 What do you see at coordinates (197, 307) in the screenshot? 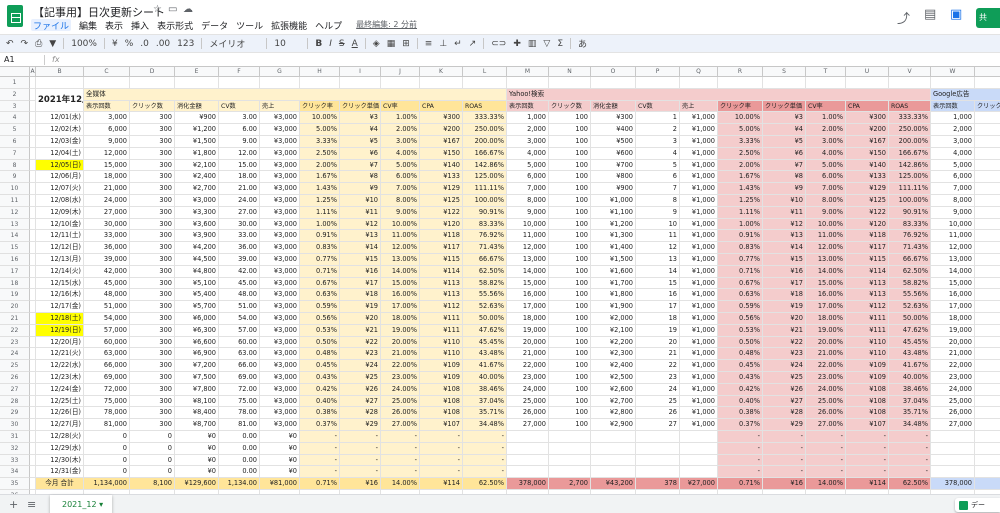
I see `cell: ¥5,700` at bounding box center [197, 307].